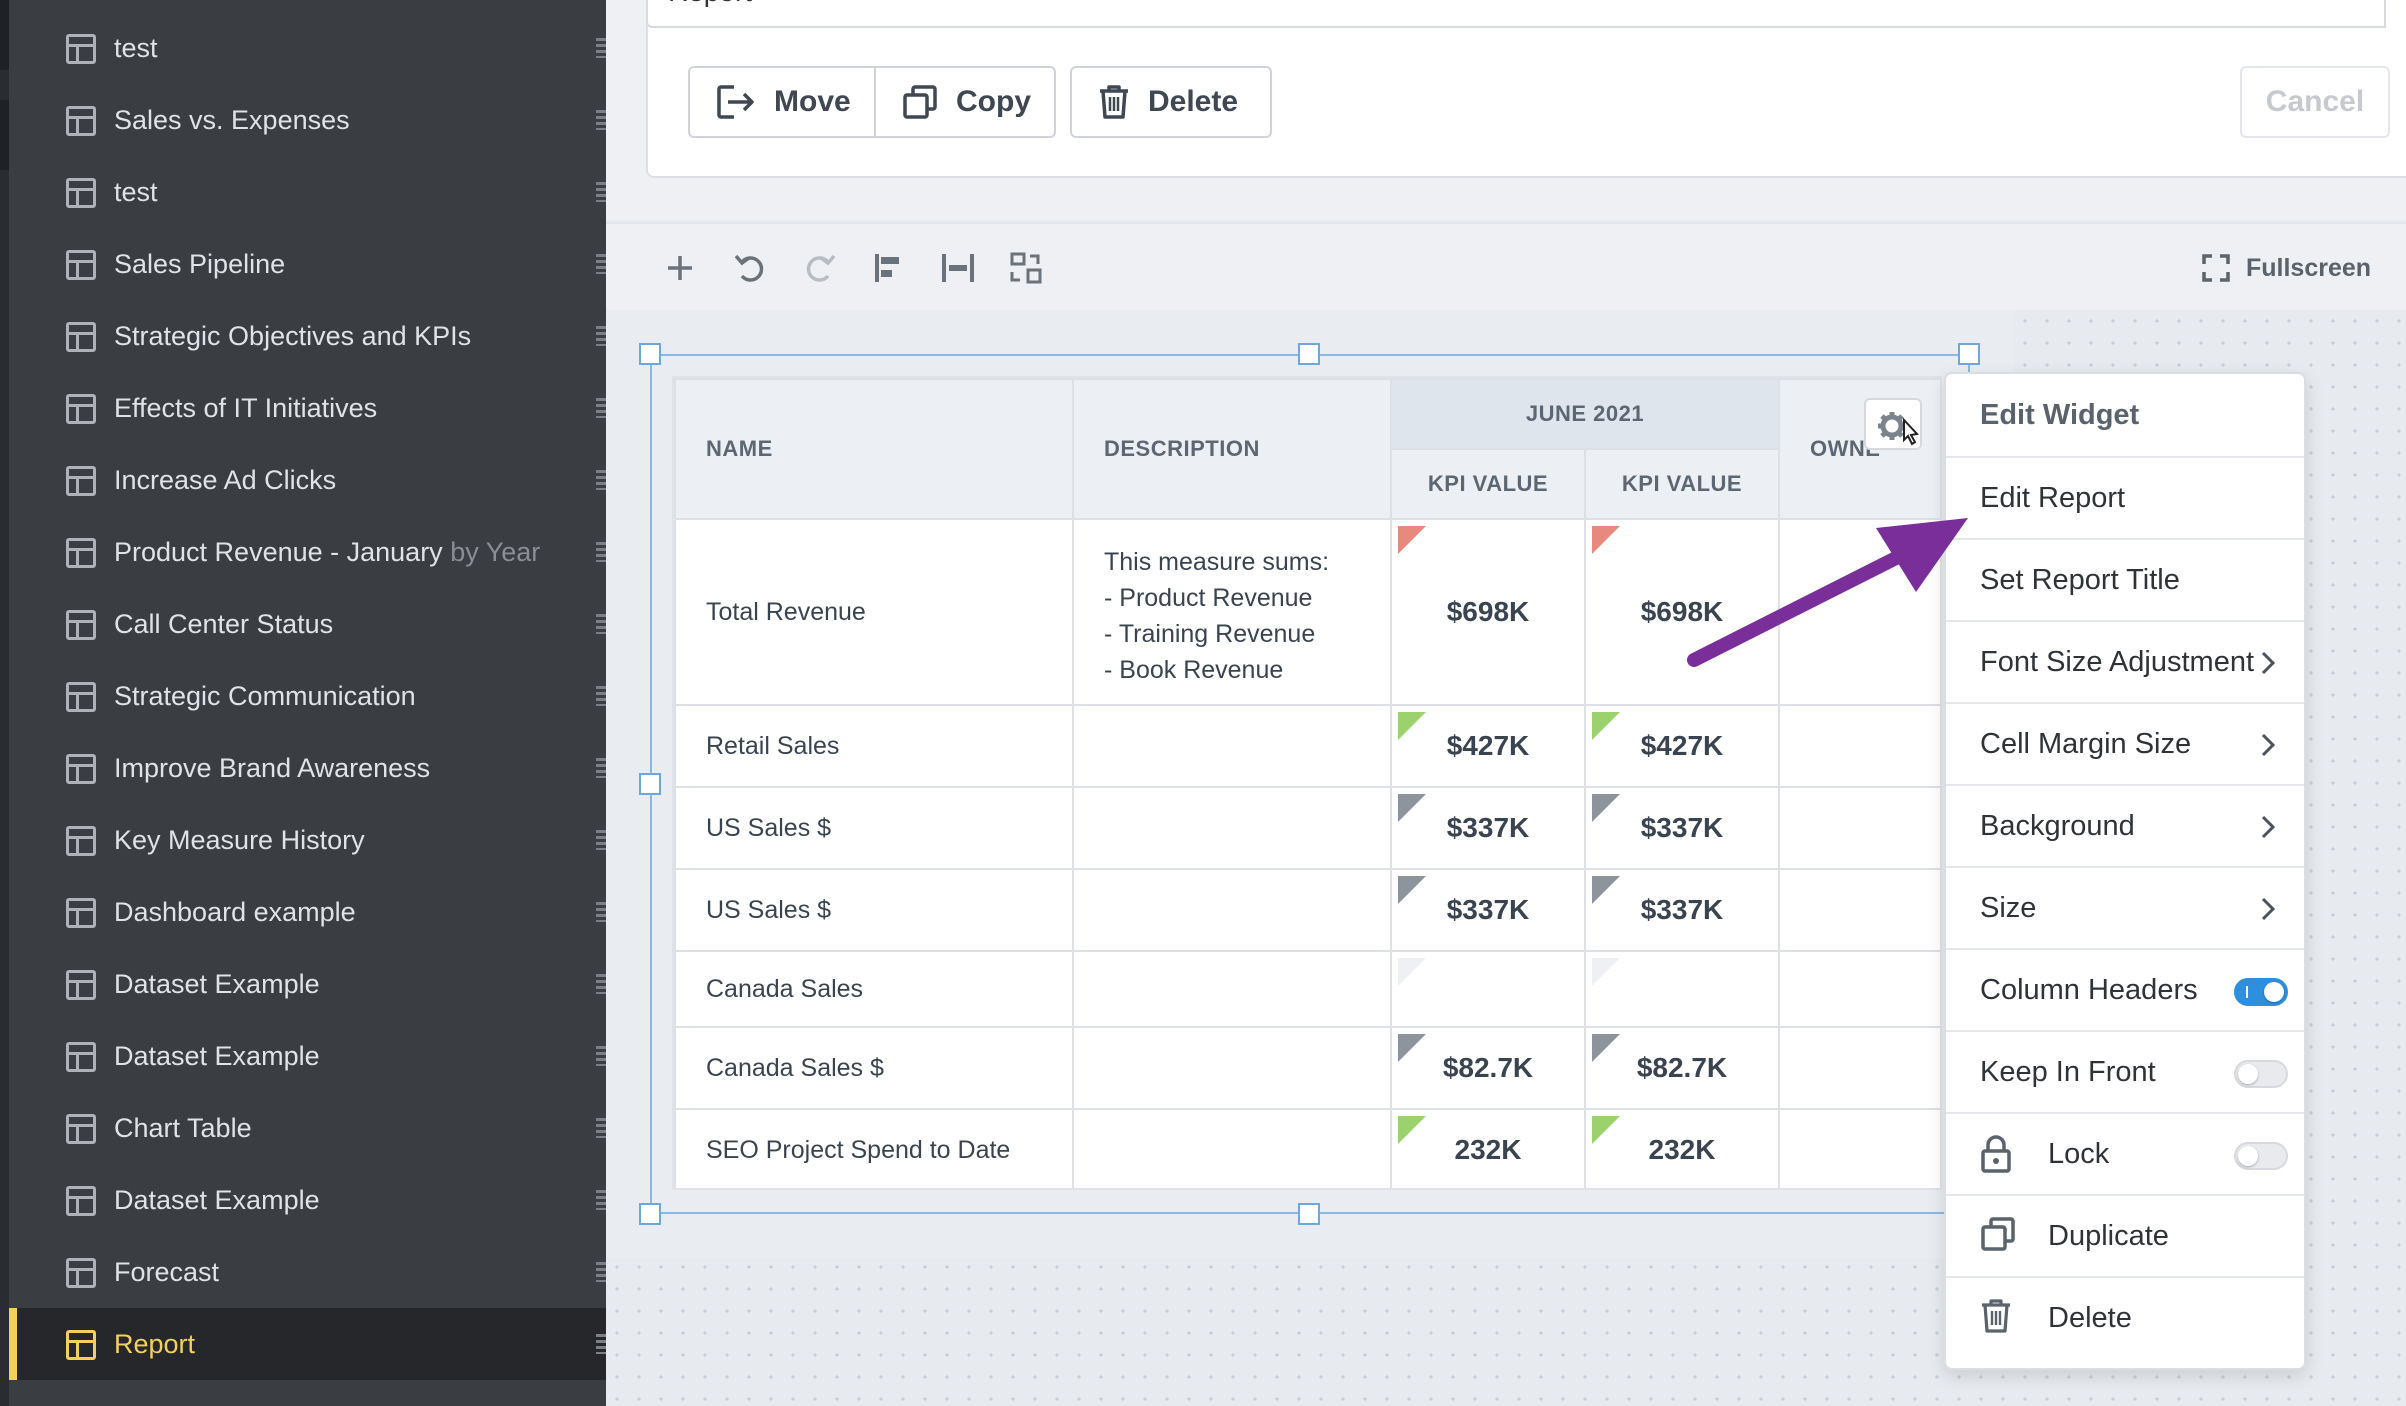 Image resolution: width=2406 pixels, height=1406 pixels. I want to click on sidebar-item: Forecast, so click(307, 1272).